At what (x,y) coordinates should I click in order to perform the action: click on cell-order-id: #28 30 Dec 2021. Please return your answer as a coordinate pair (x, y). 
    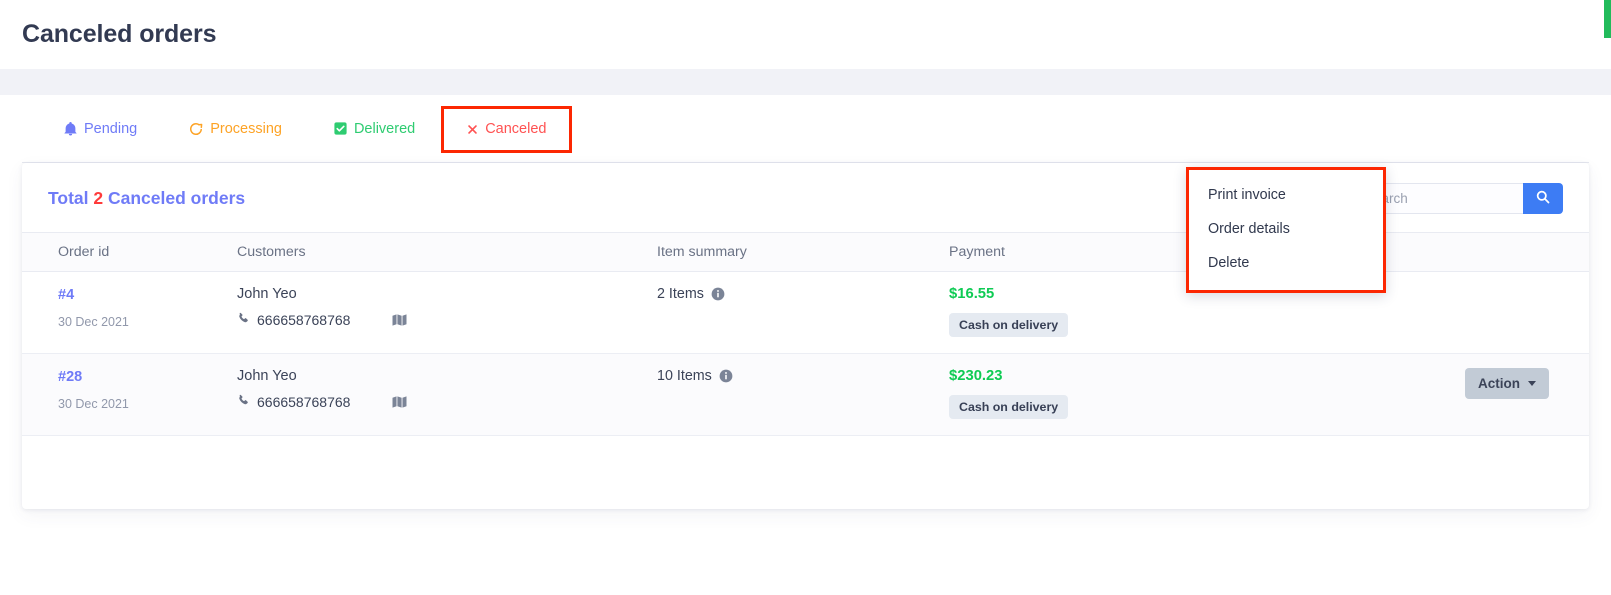
    Looking at the image, I should click on (129, 394).